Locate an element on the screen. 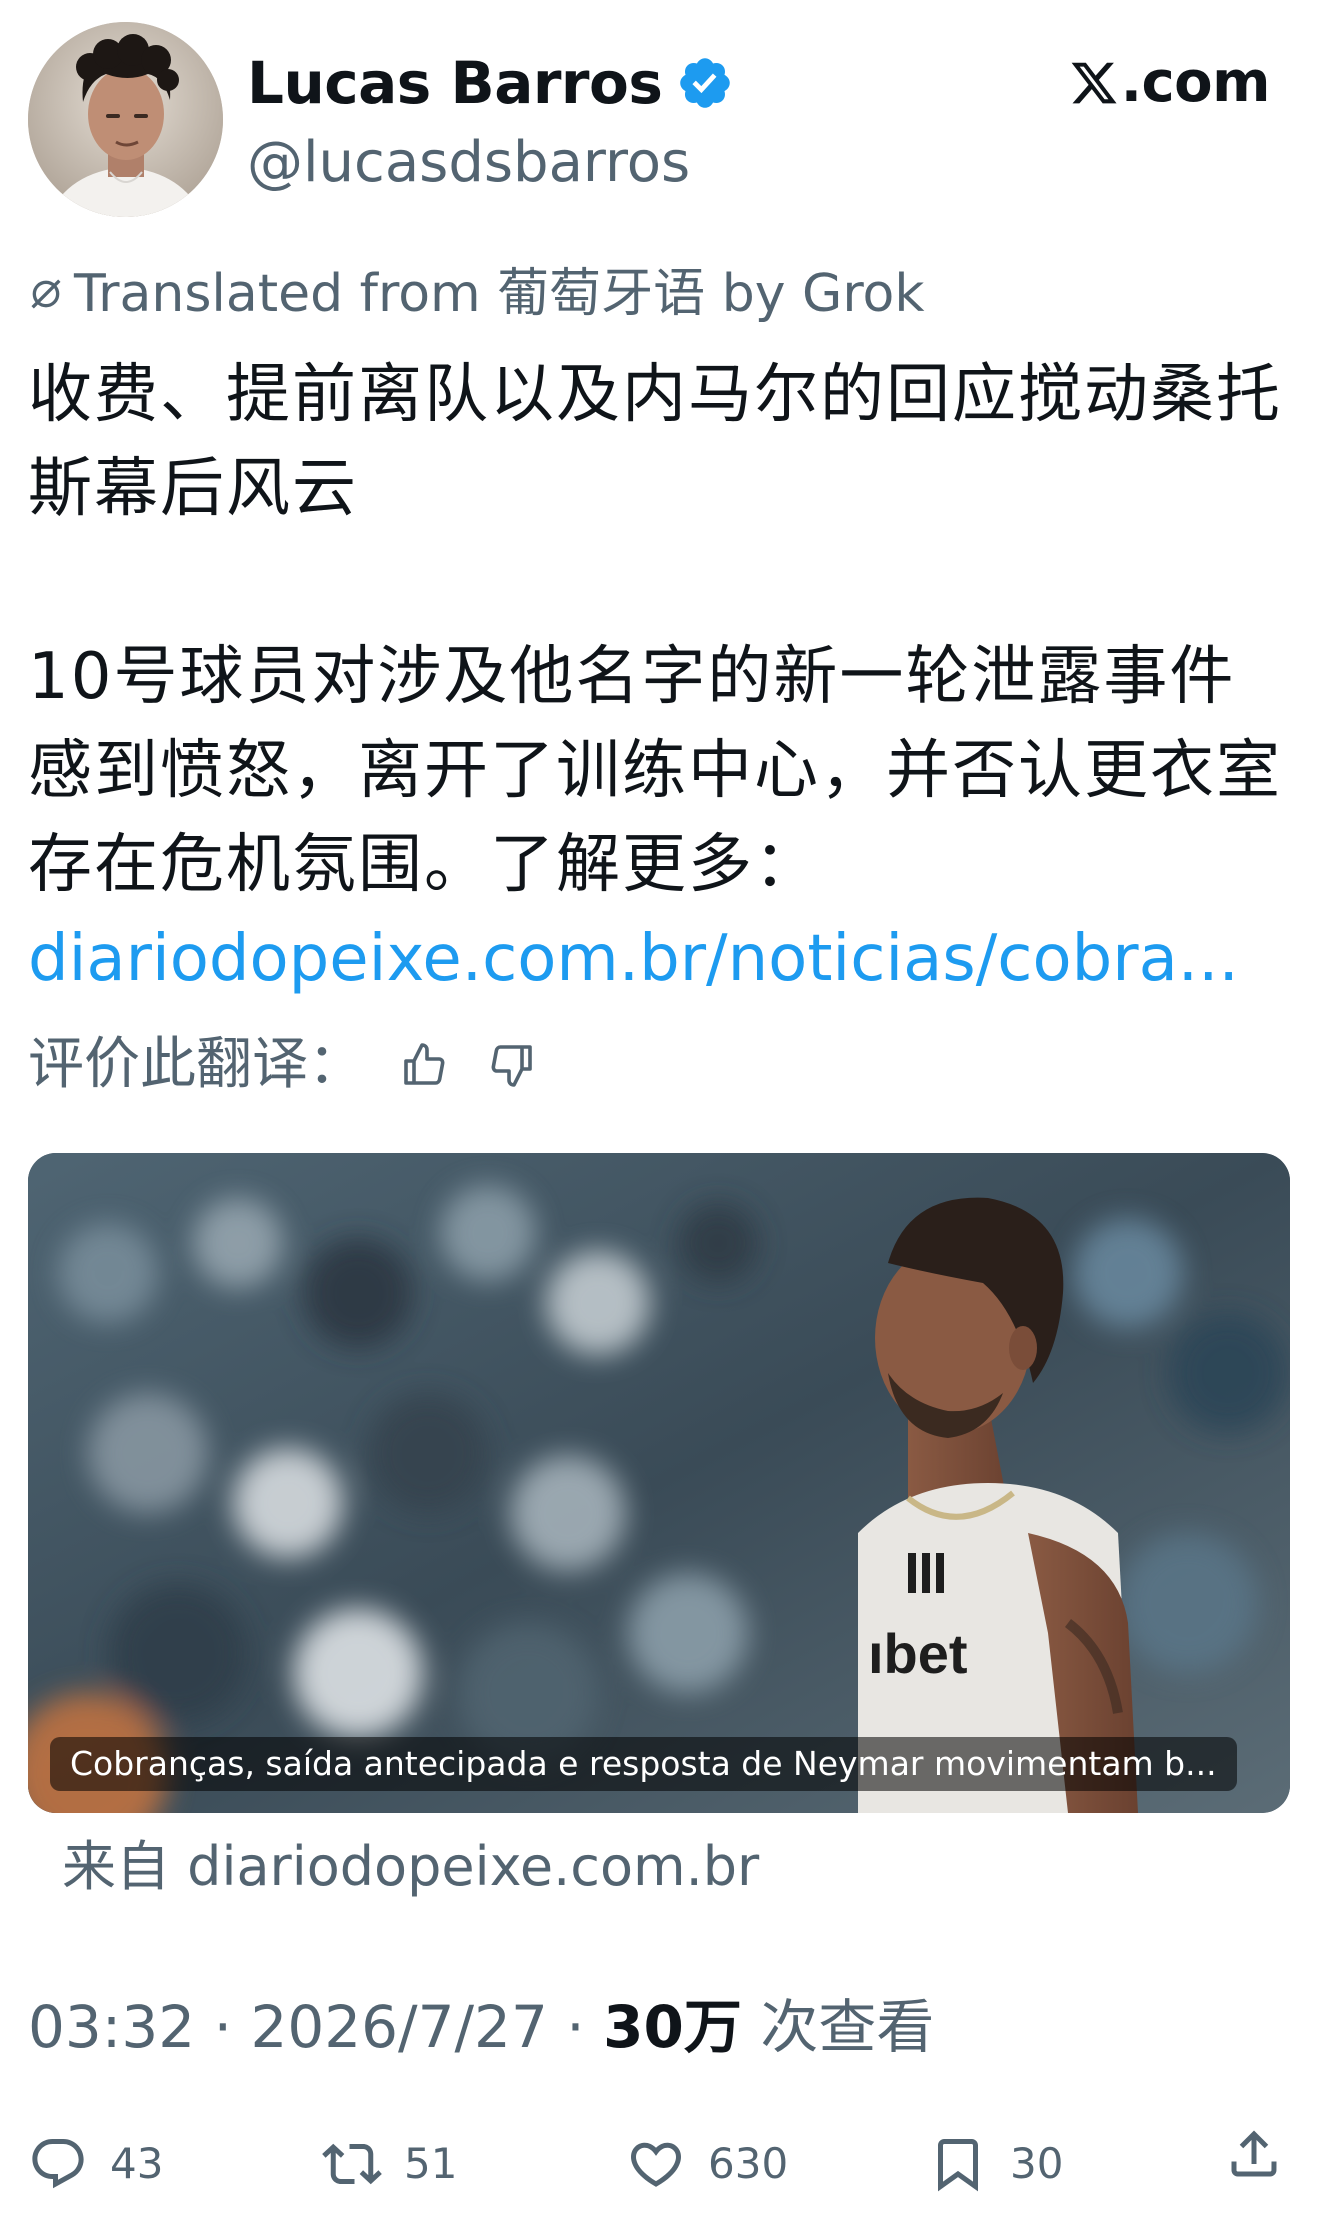  repost-icon is located at coordinates (352, 2164).